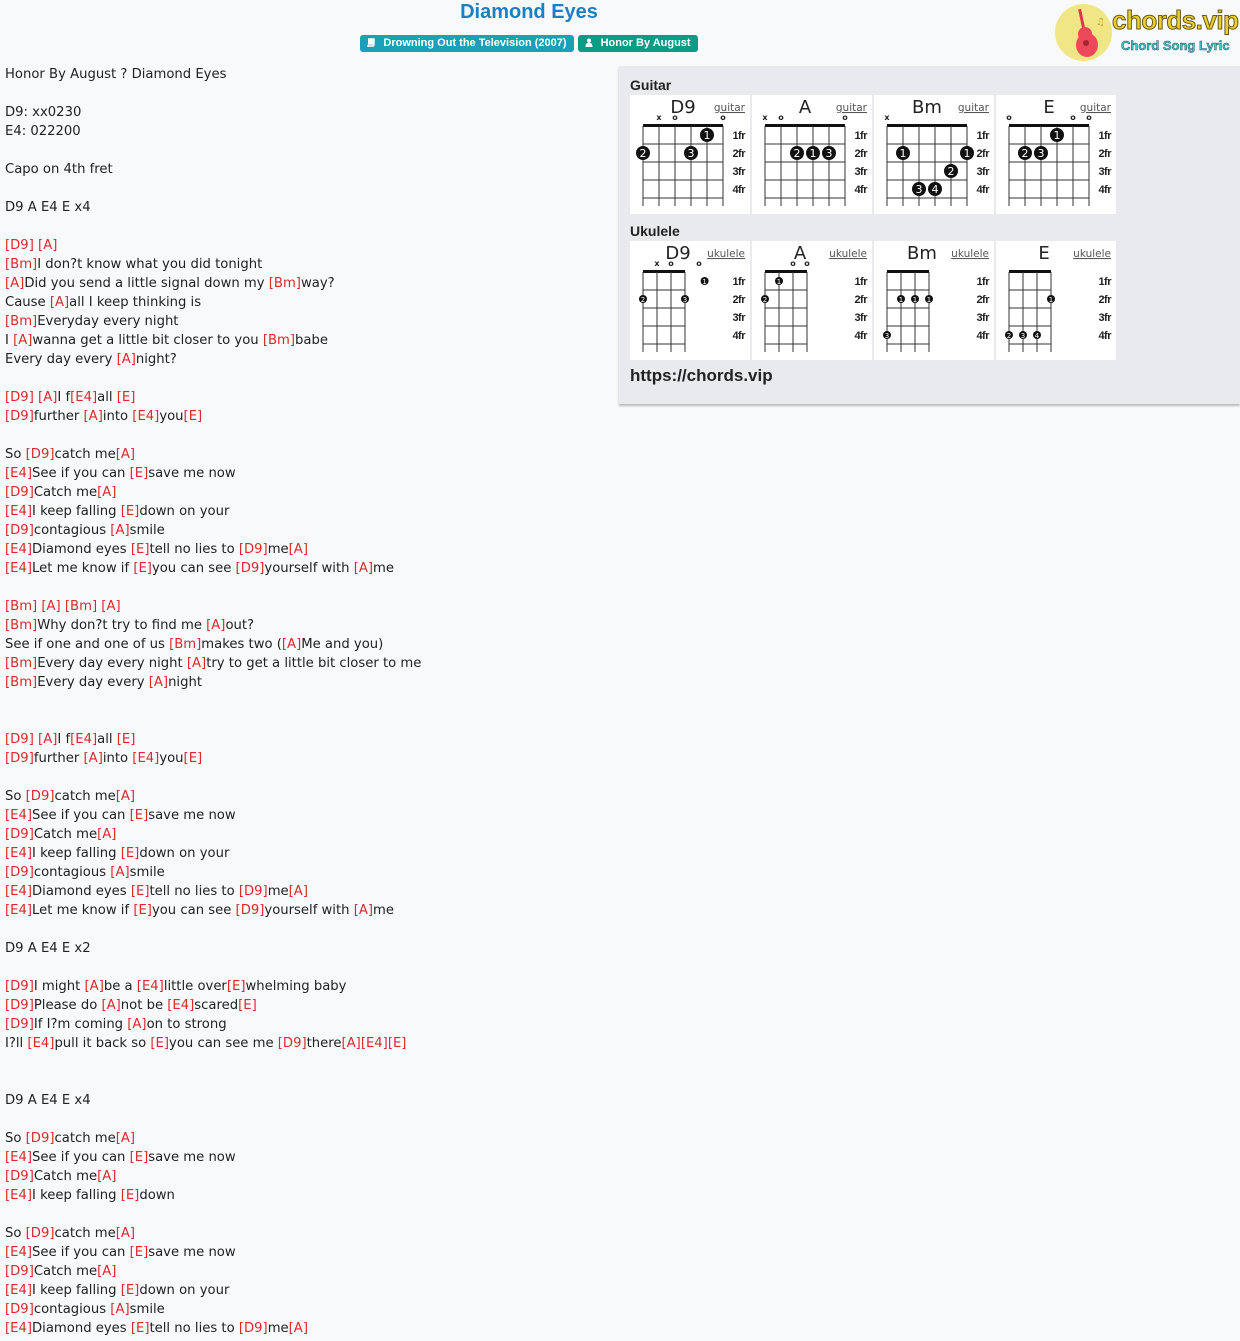 Image resolution: width=1240 pixels, height=1341 pixels. I want to click on artist-badge: Honor By August, so click(637, 43).